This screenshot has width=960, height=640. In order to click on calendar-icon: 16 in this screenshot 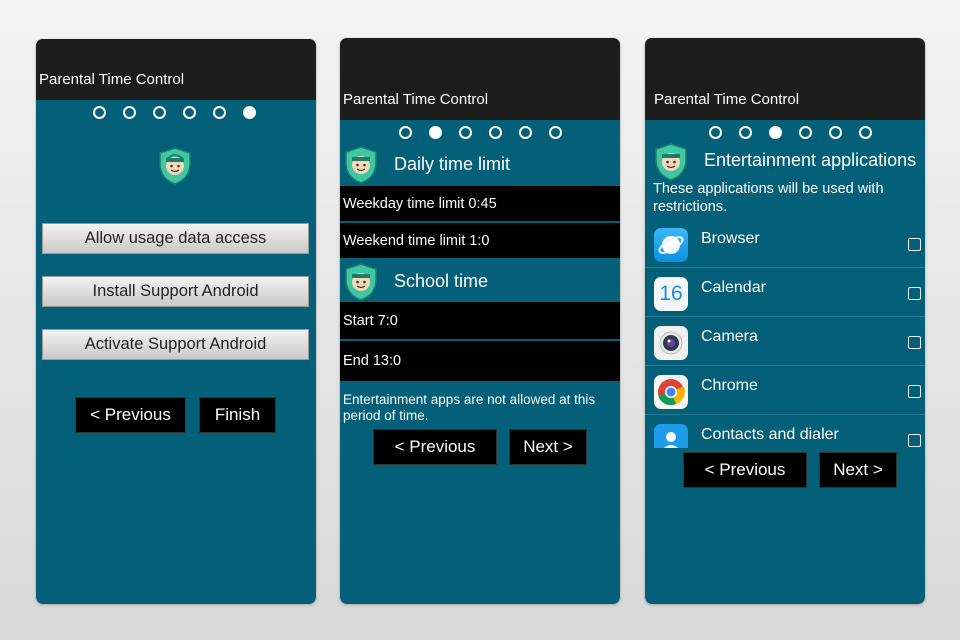, I will do `click(671, 294)`.